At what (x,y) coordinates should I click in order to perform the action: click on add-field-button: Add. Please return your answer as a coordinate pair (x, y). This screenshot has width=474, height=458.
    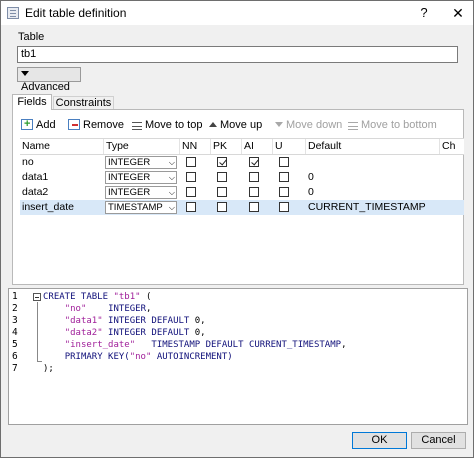
    Looking at the image, I should click on (38, 124).